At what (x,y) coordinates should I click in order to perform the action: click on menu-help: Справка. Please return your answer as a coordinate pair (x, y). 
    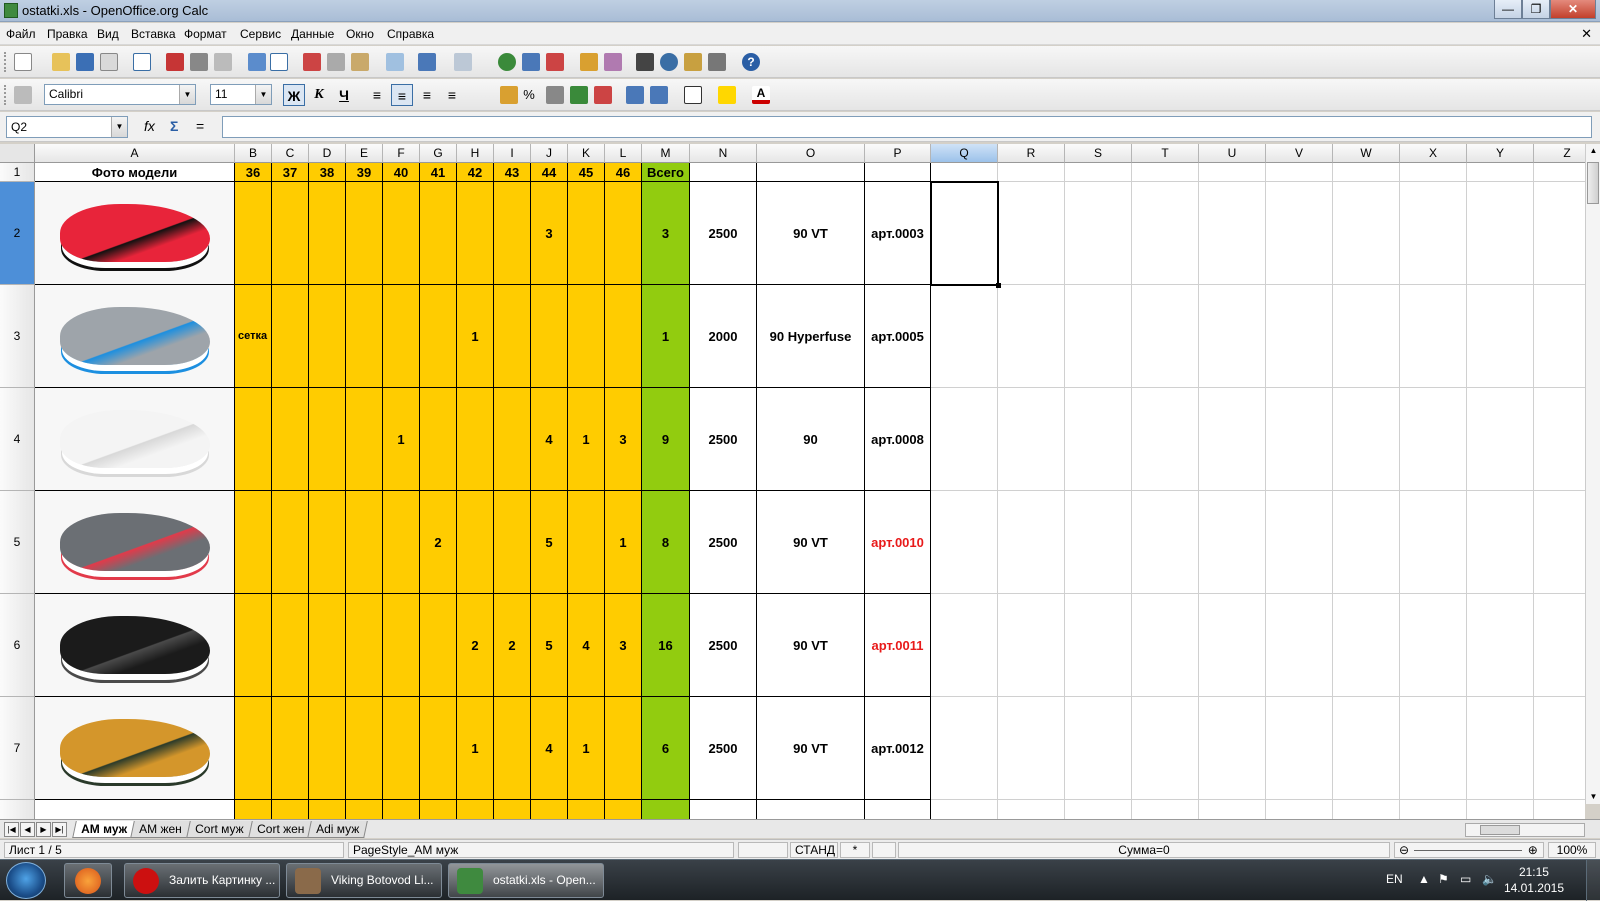
    Looking at the image, I should click on (410, 34).